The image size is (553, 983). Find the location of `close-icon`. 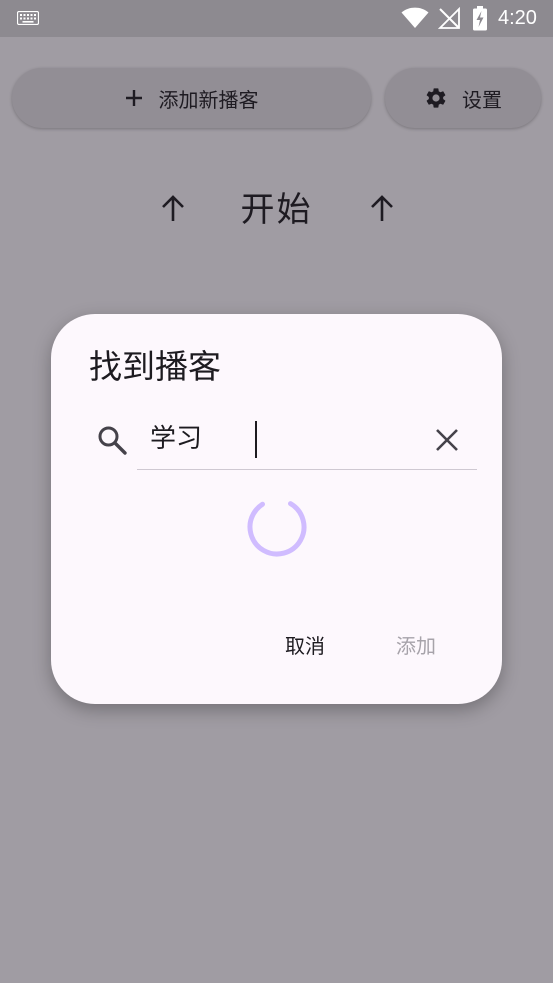

close-icon is located at coordinates (447, 440).